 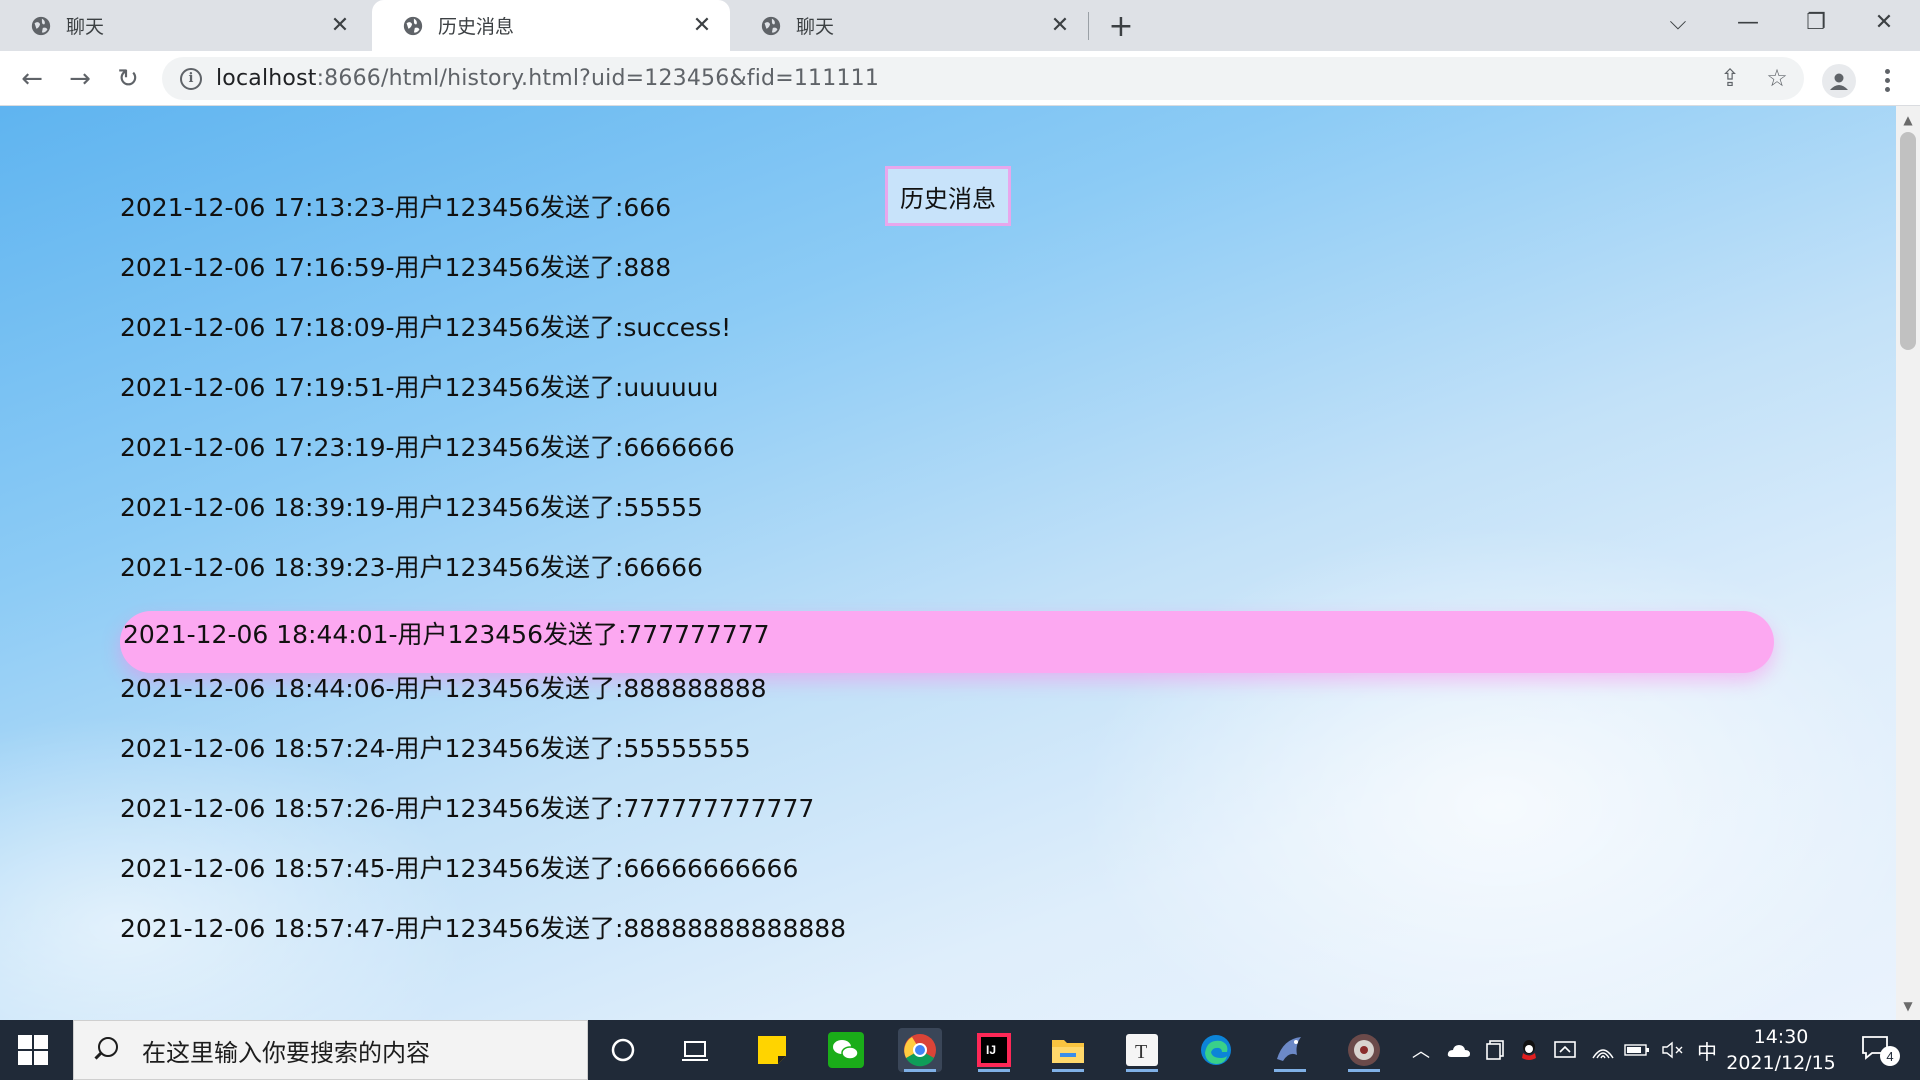 I want to click on search-placeholder: 在这里输入你要搜索的内容, so click(x=286, y=1052).